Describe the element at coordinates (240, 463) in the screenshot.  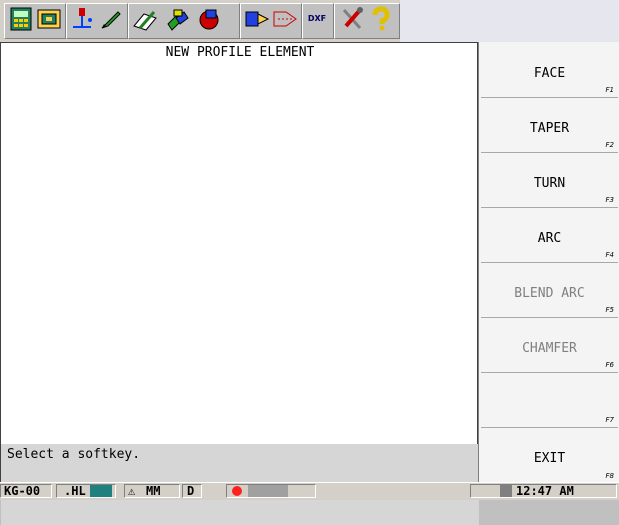
I see `prompt-message: Select a softkey.` at that location.